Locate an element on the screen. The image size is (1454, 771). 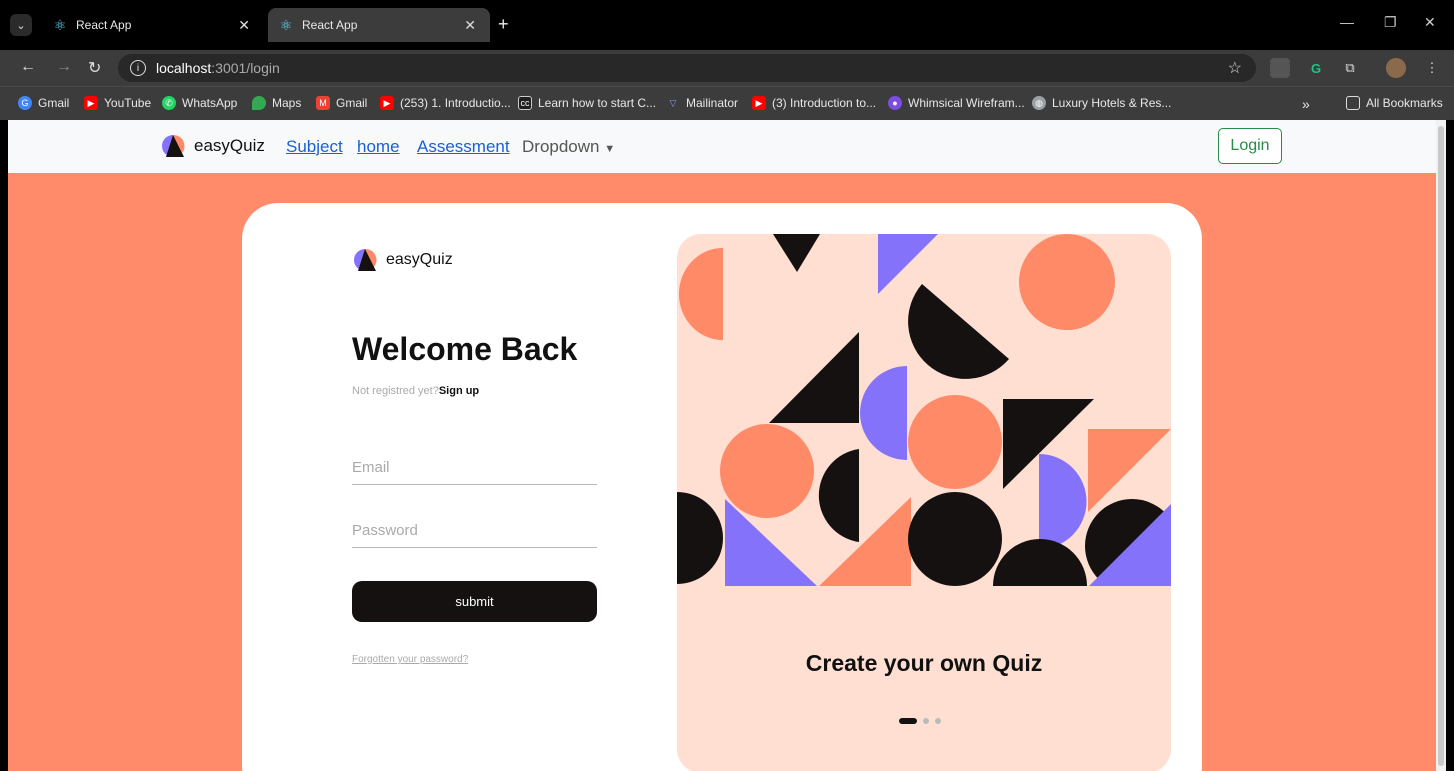
url-path: :3001/login is located at coordinates (245, 68).